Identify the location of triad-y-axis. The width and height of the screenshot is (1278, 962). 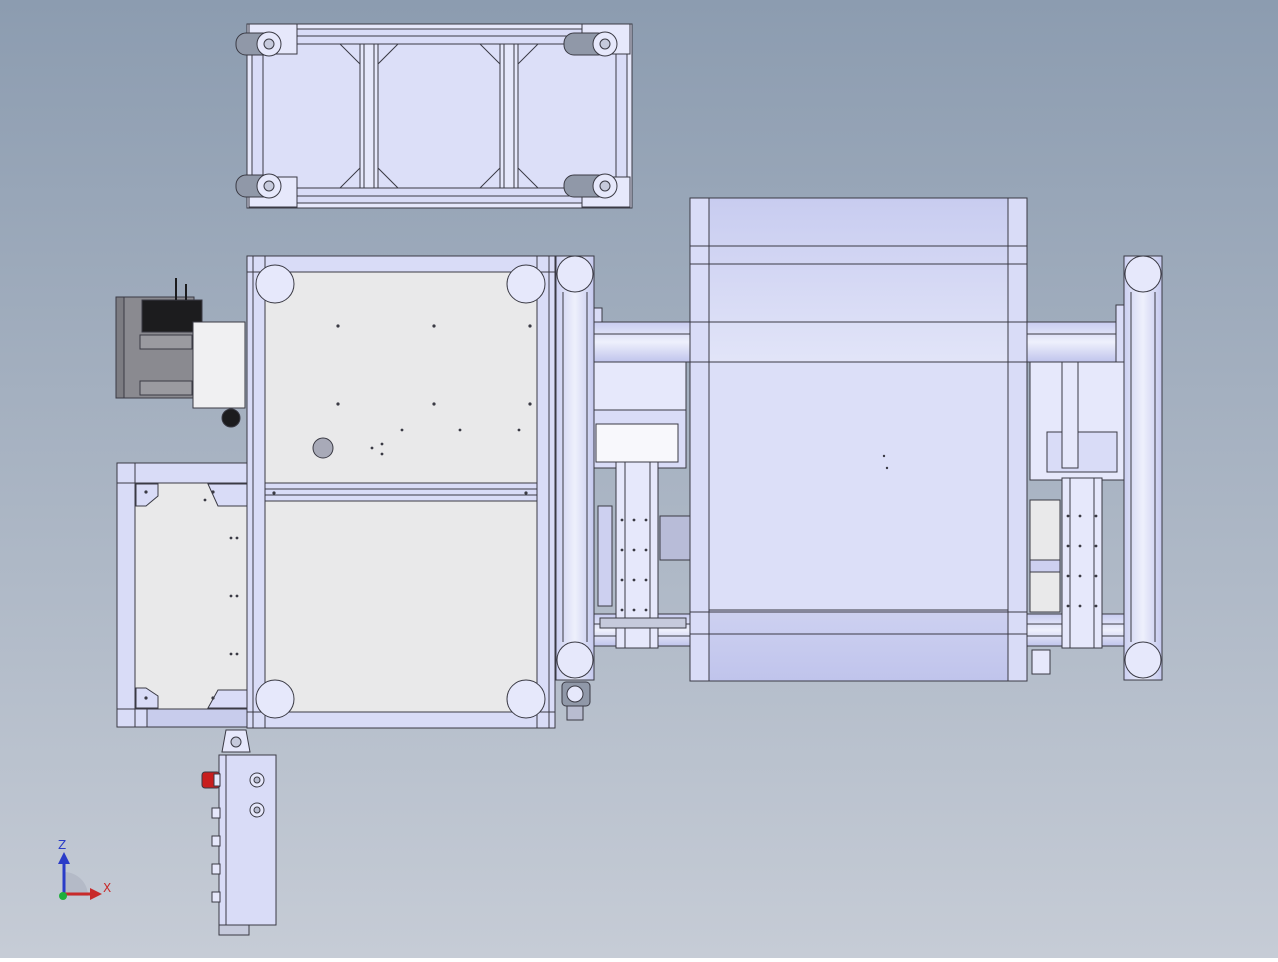
(63, 896).